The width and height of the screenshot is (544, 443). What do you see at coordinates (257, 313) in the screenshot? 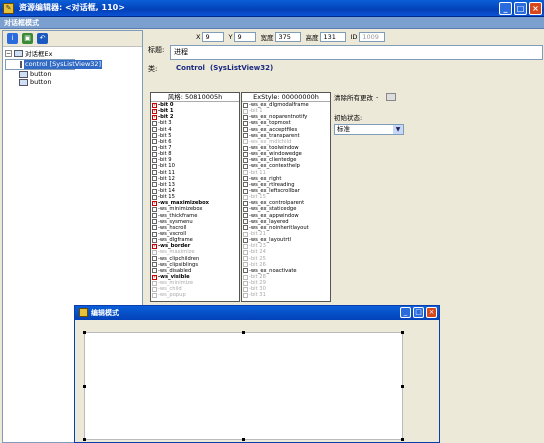
I see `edit-title-bar: 编辑模式 _ □ ×` at bounding box center [257, 313].